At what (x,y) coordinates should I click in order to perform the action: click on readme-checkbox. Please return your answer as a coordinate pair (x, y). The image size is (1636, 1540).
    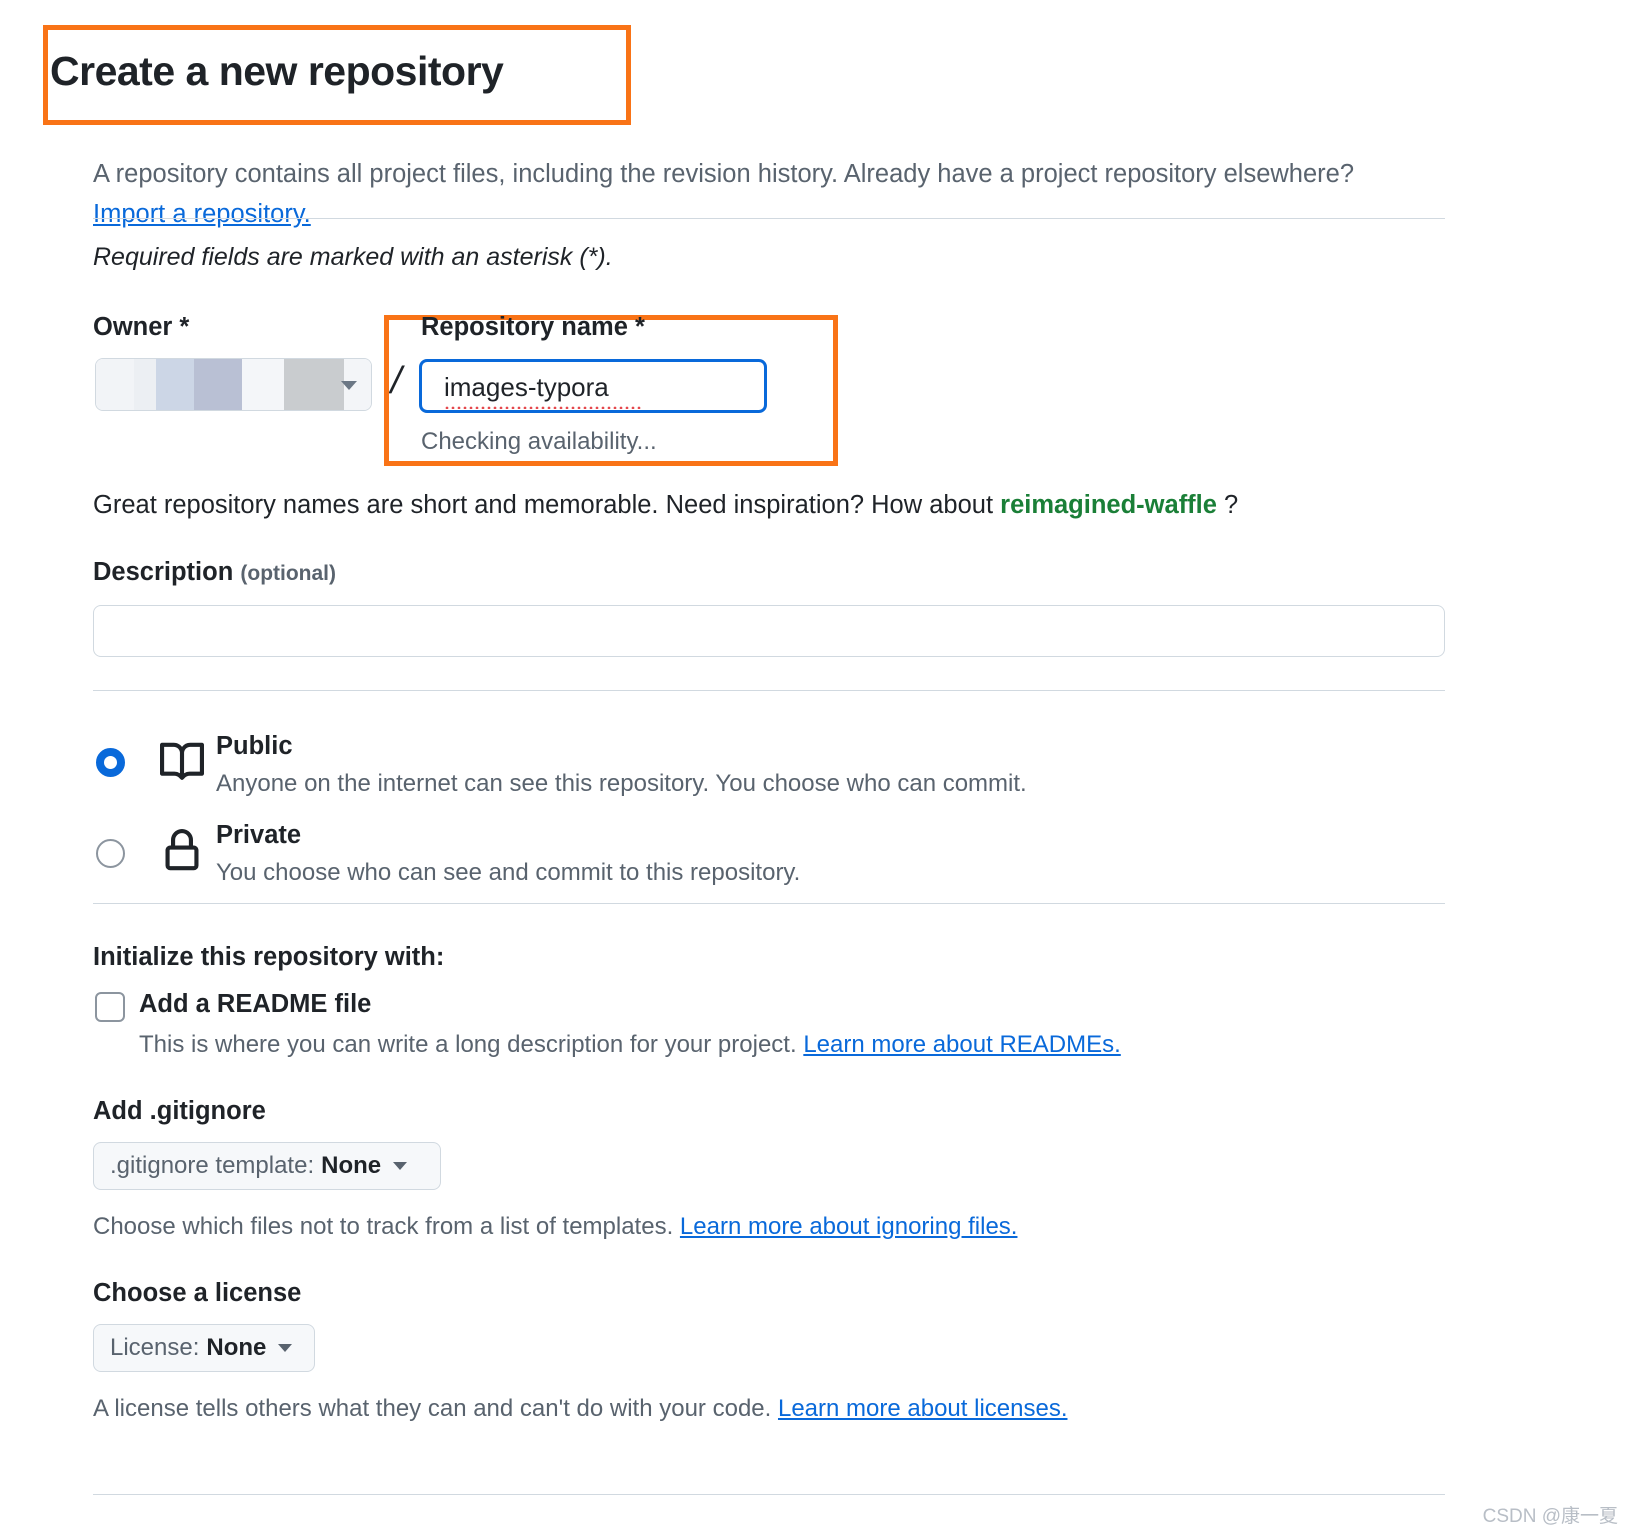
    Looking at the image, I should click on (110, 1007).